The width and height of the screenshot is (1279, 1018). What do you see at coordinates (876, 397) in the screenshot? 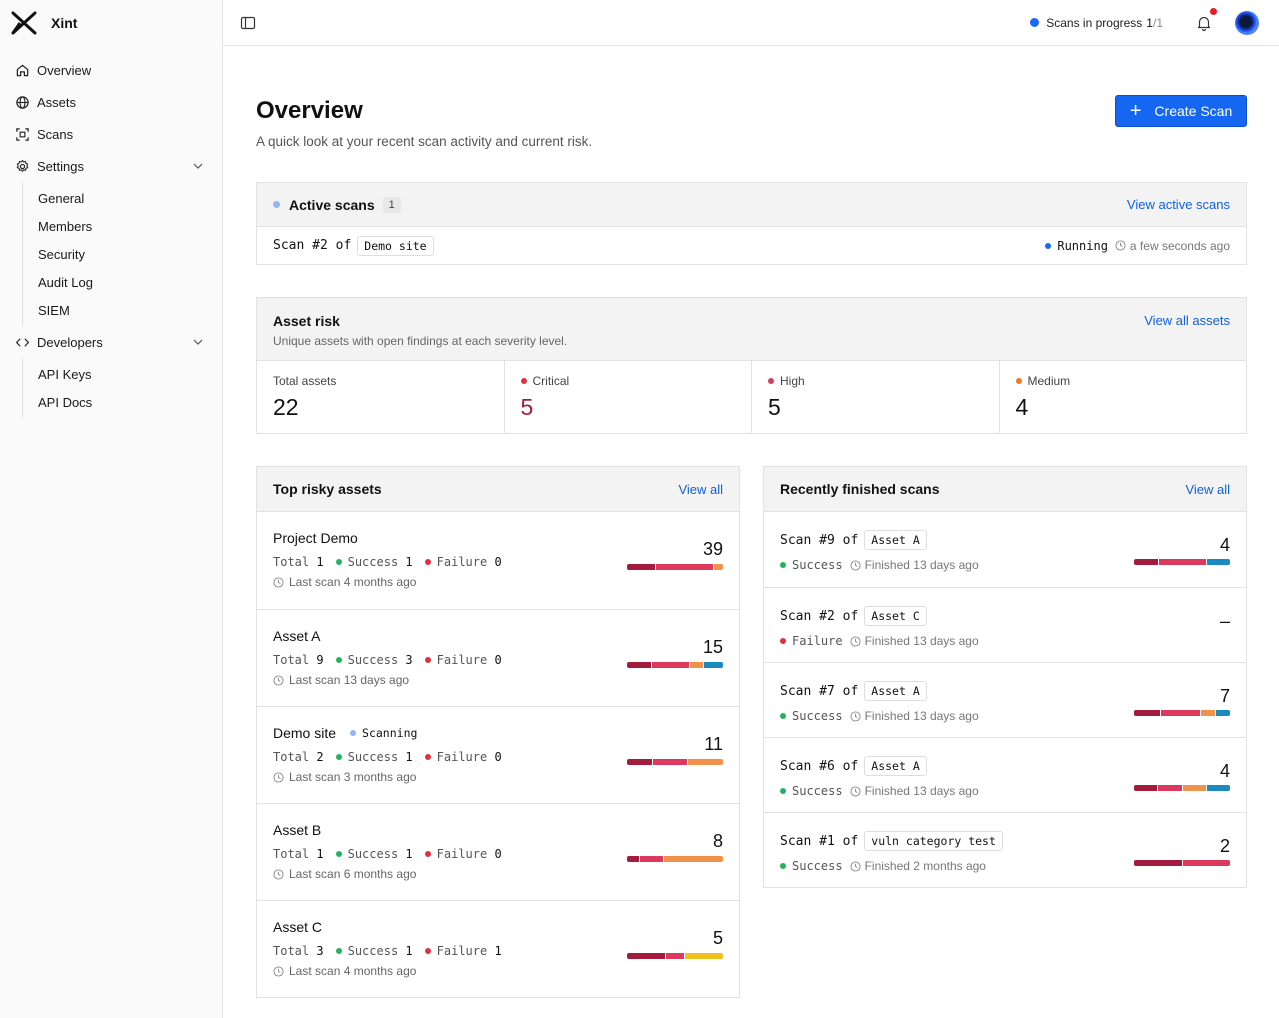
I see `stat-high: High 5` at bounding box center [876, 397].